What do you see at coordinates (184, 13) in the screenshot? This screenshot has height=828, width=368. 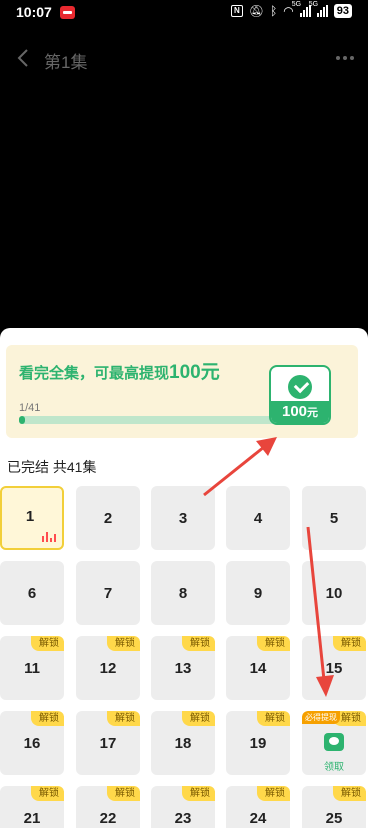 I see `status-bar: 10:07 N 🔕︎ ᛒ ◠ 5G 5G 93` at bounding box center [184, 13].